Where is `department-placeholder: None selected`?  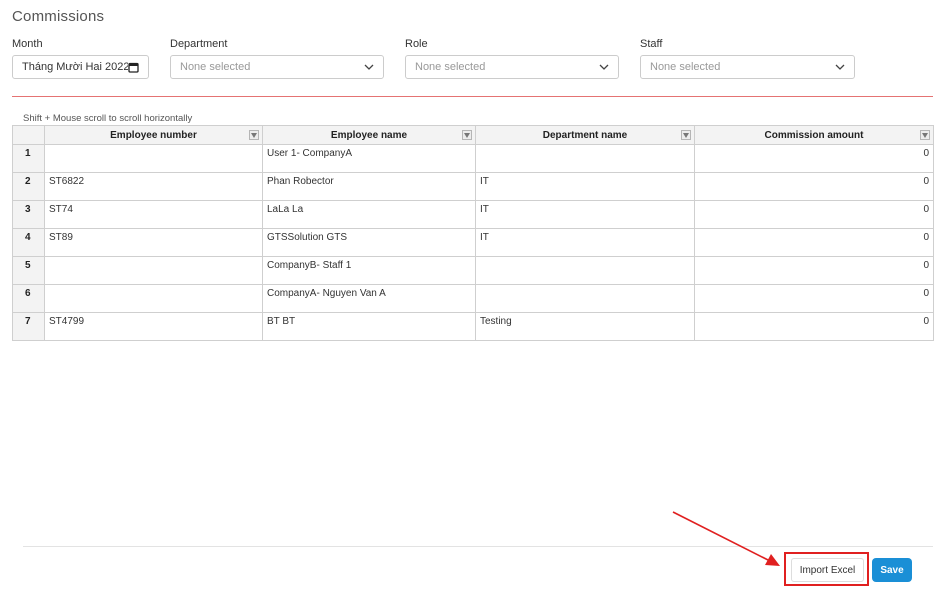 department-placeholder: None selected is located at coordinates (215, 67).